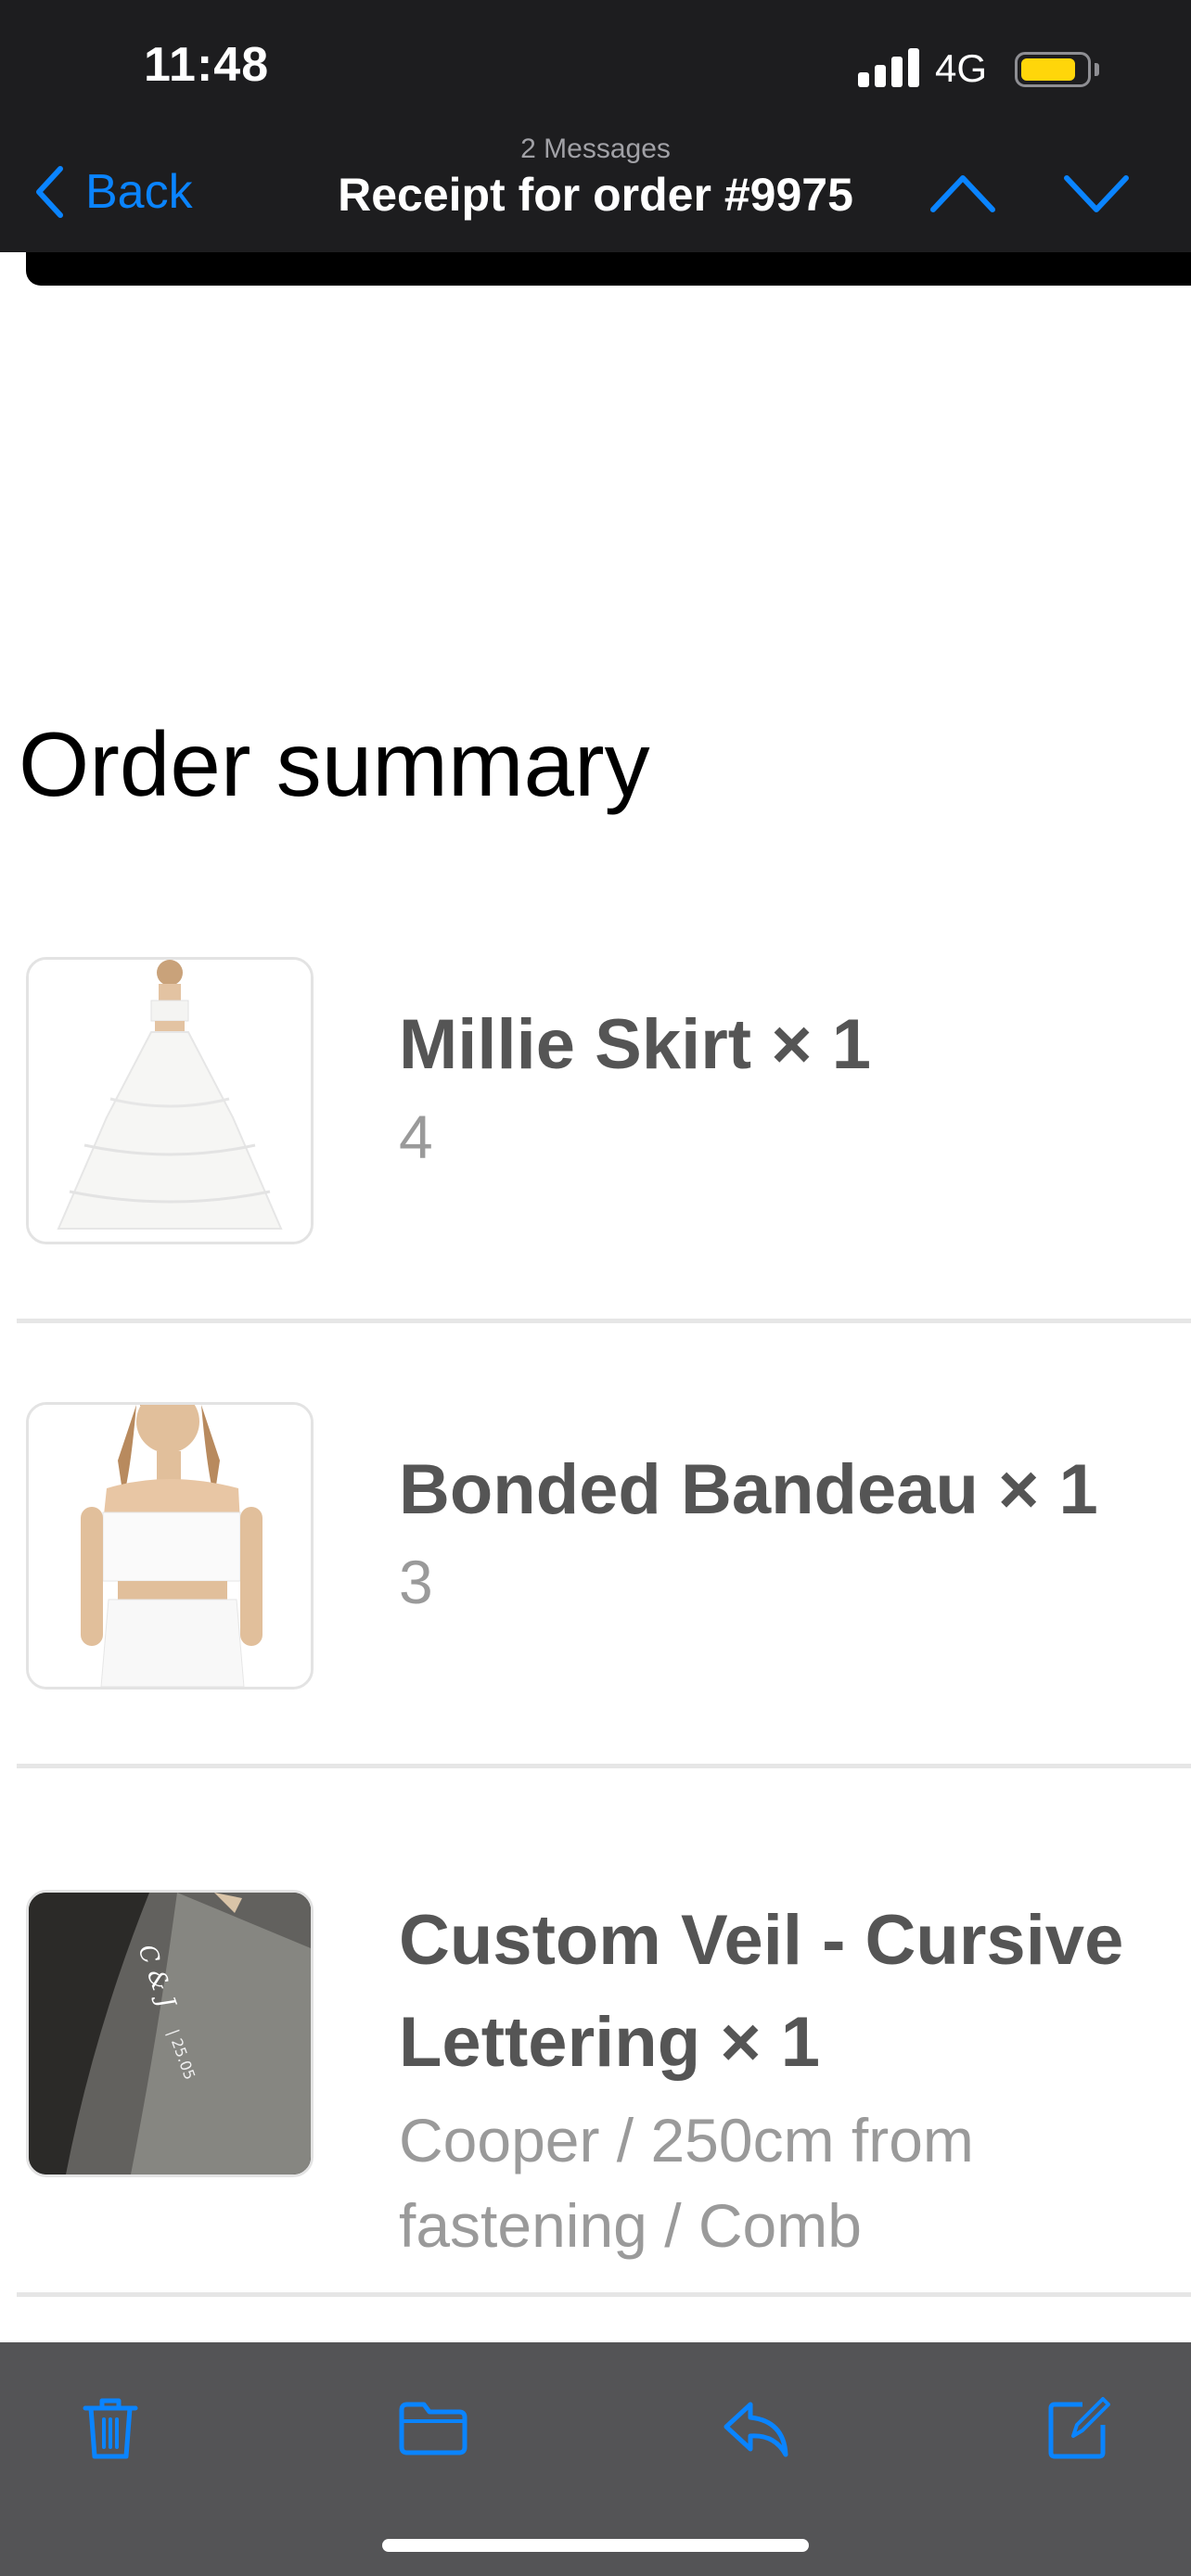 The width and height of the screenshot is (1191, 2576). Describe the element at coordinates (888, 67) in the screenshot. I see `cellular-signal-icon` at that location.